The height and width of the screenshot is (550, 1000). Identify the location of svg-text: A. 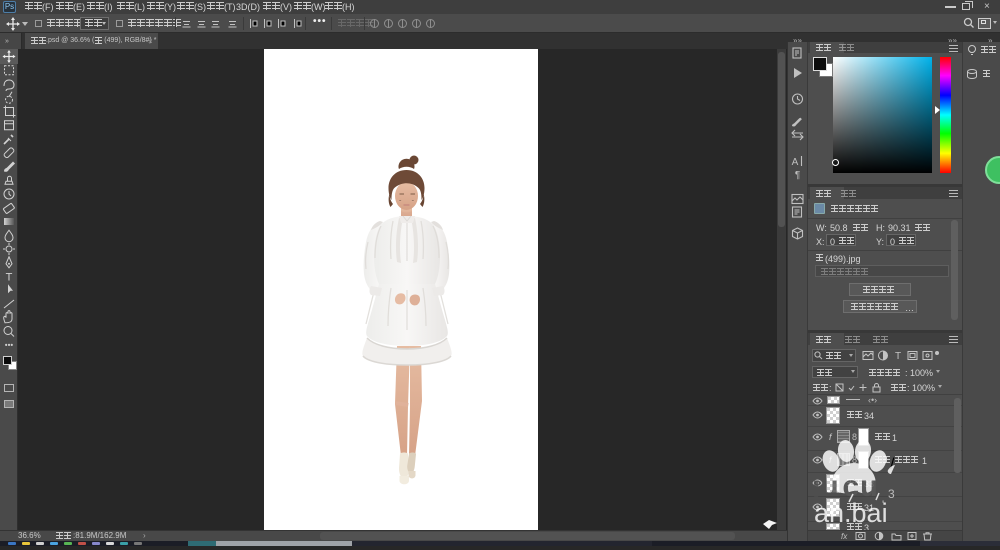
(795, 162).